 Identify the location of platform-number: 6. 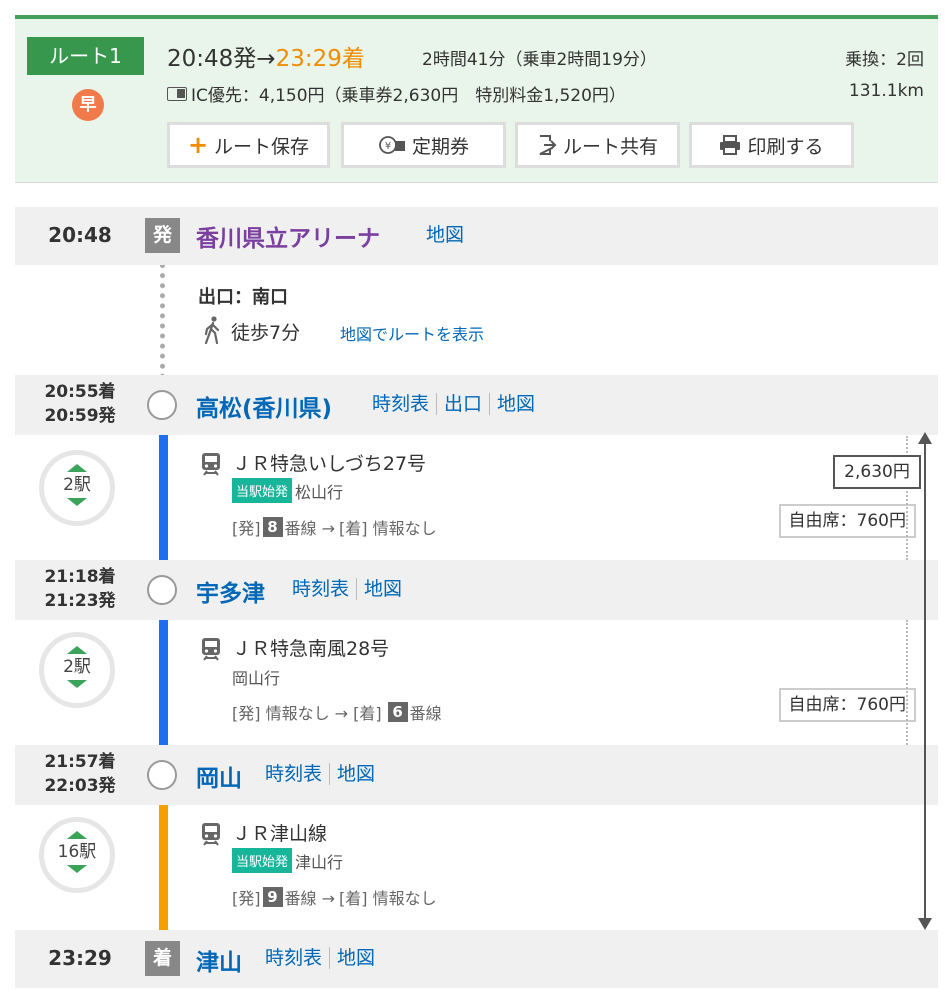
(397, 712).